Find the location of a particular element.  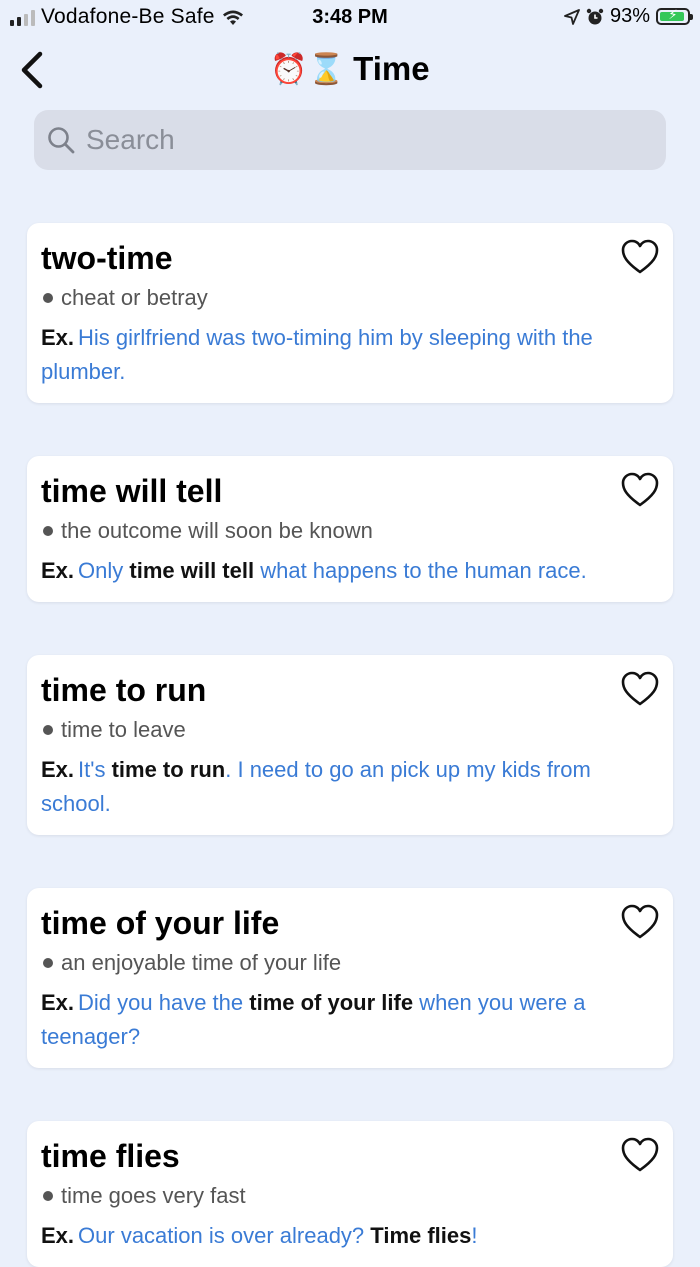

example-text: Our vacation is over already? is located at coordinates (224, 1235).